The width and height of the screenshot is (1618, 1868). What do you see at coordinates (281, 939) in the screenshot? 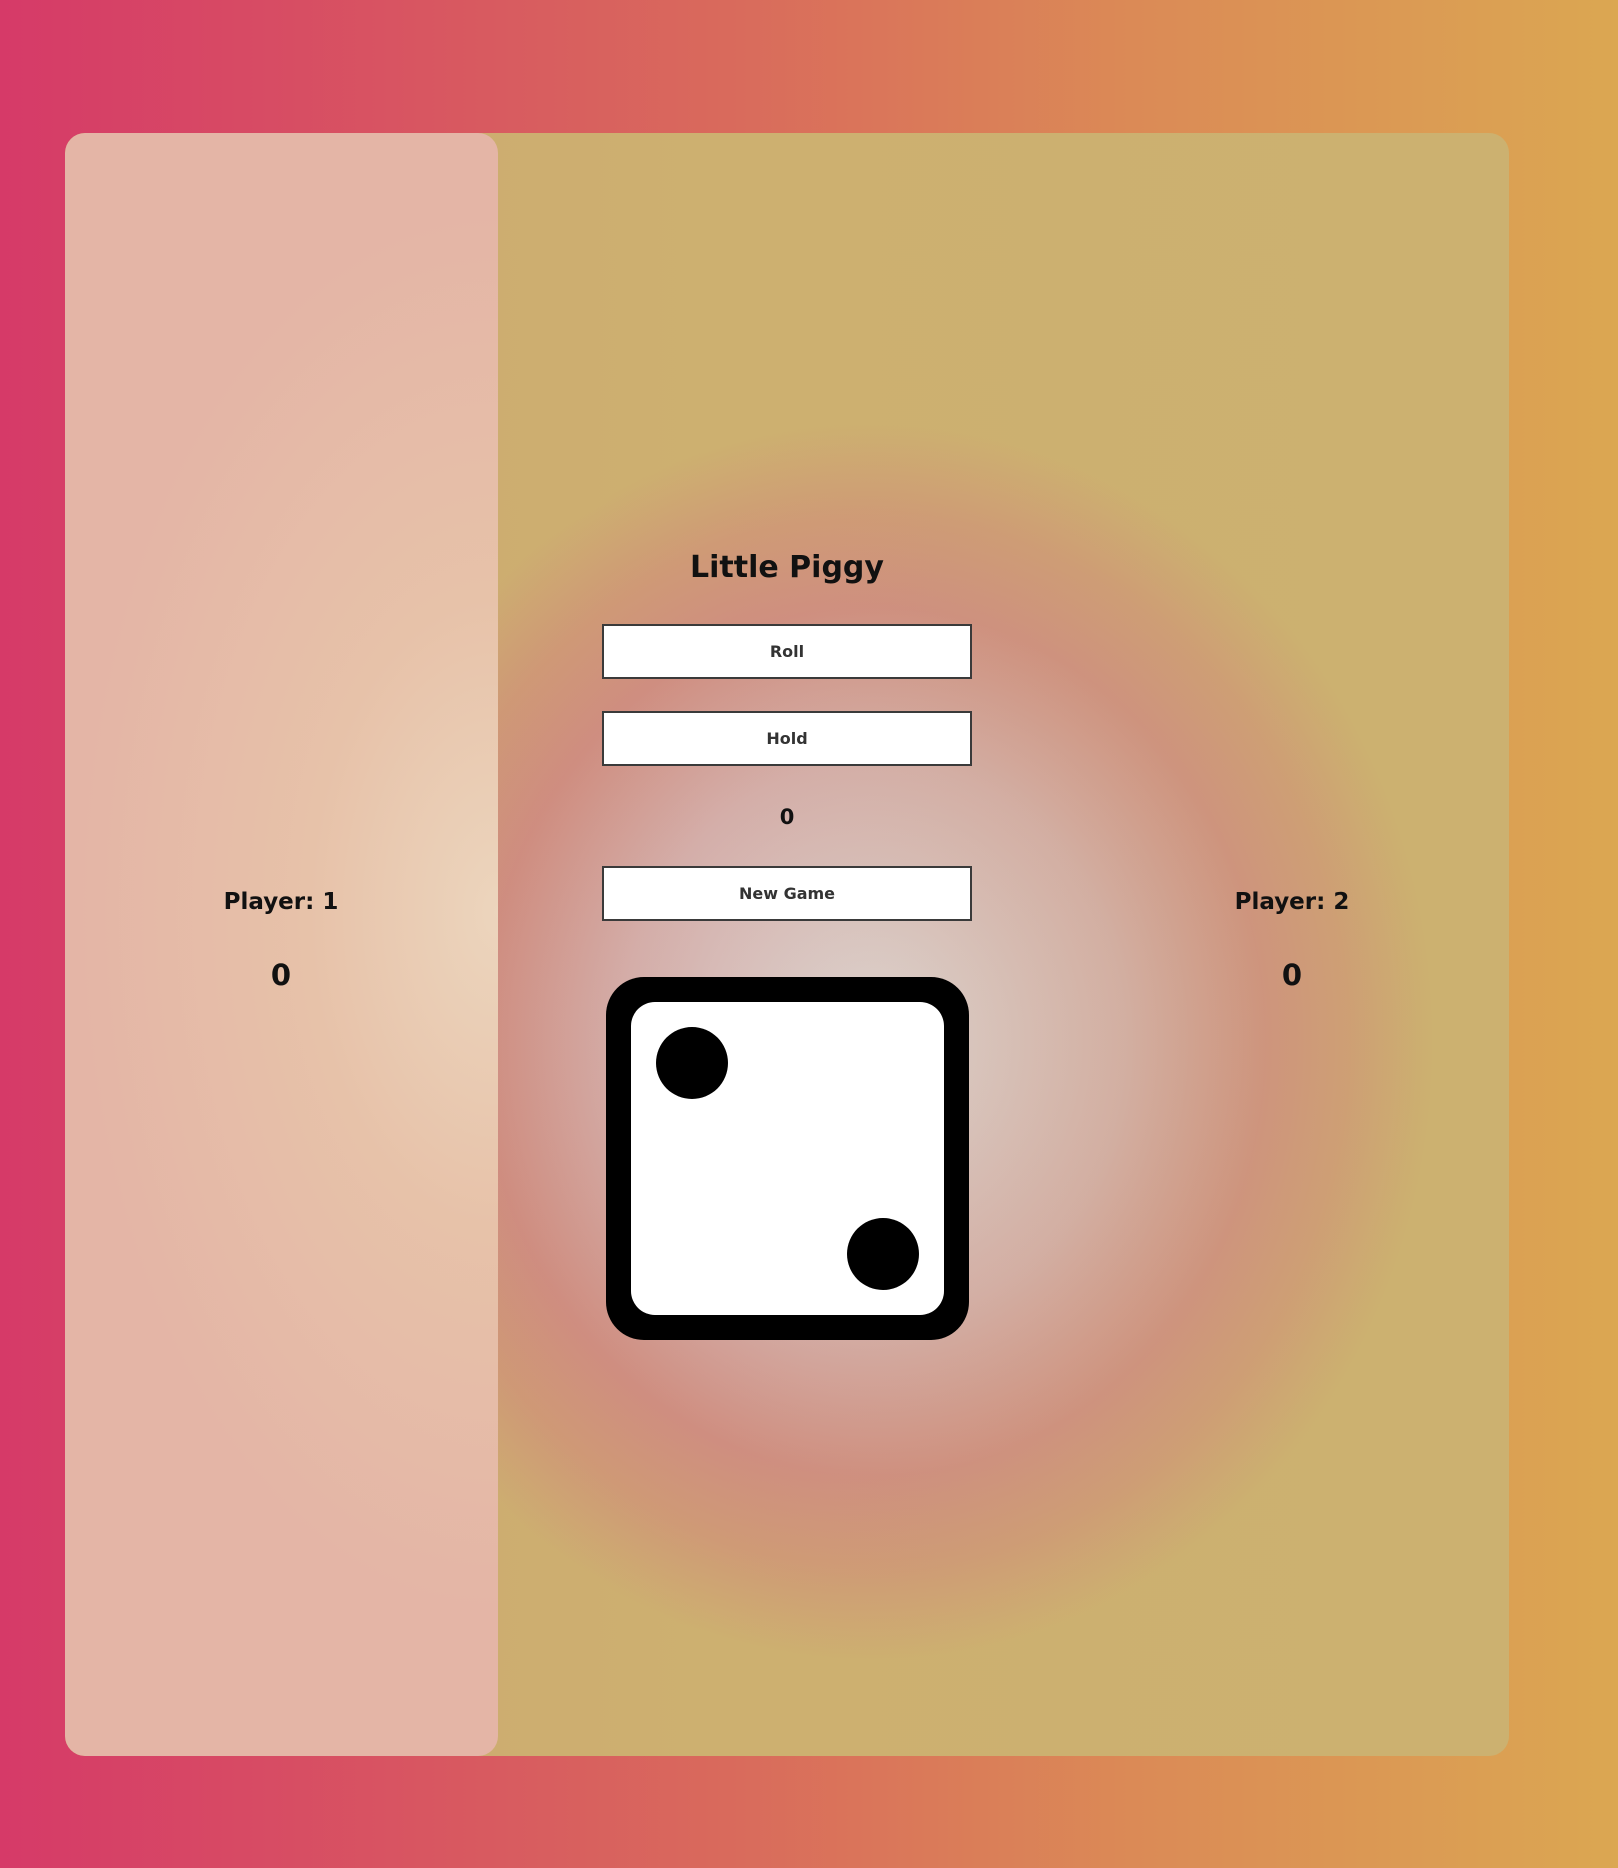
I see `player-1-section: Player: 1 0` at bounding box center [281, 939].